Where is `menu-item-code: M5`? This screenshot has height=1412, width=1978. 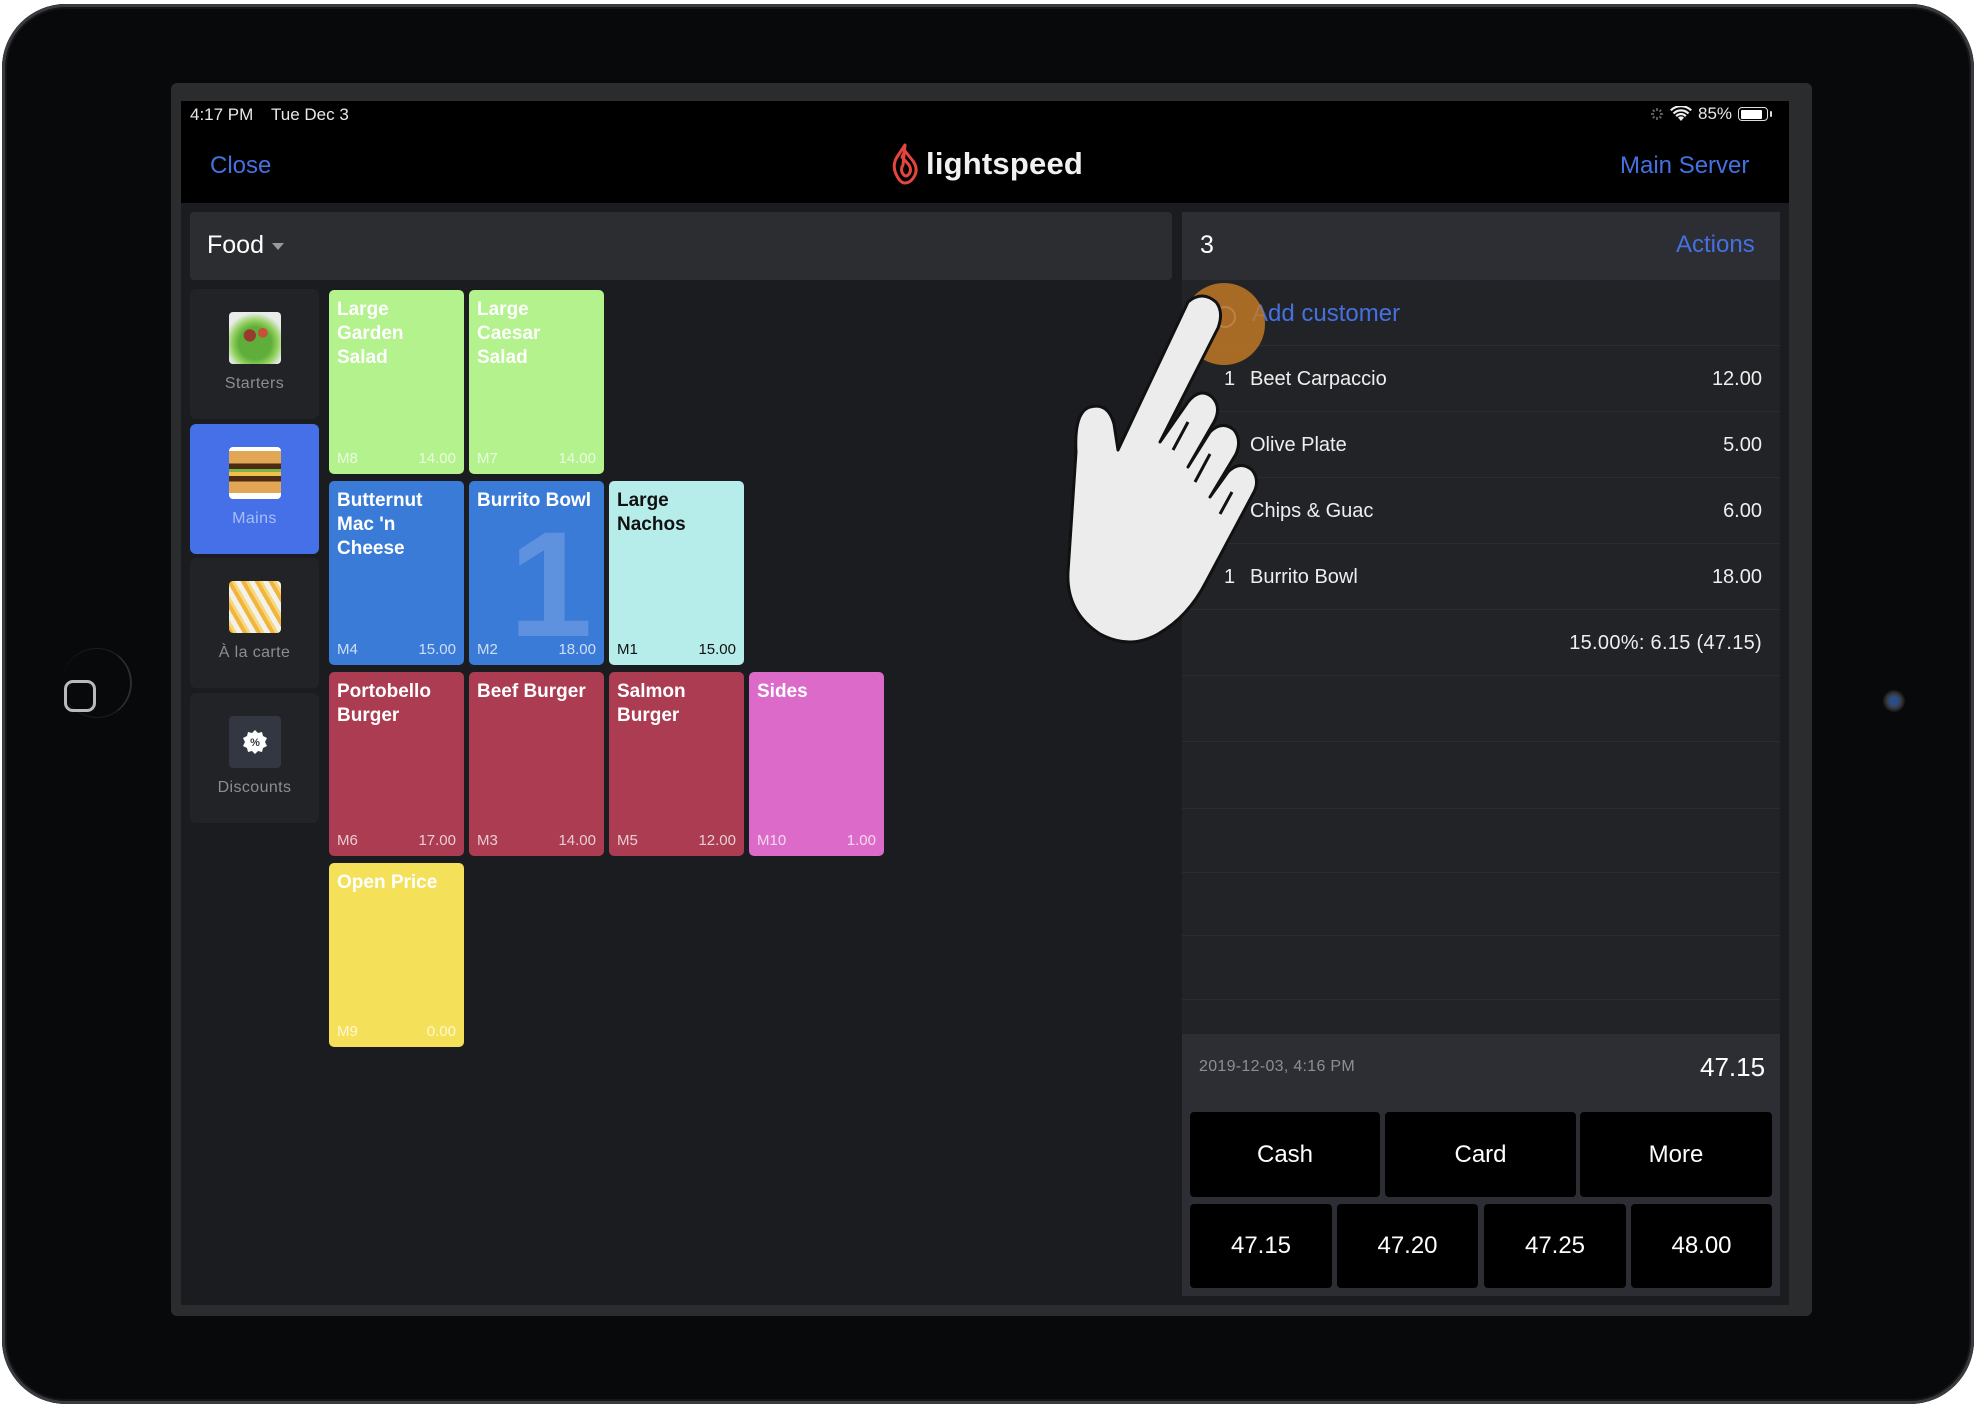 menu-item-code: M5 is located at coordinates (627, 840).